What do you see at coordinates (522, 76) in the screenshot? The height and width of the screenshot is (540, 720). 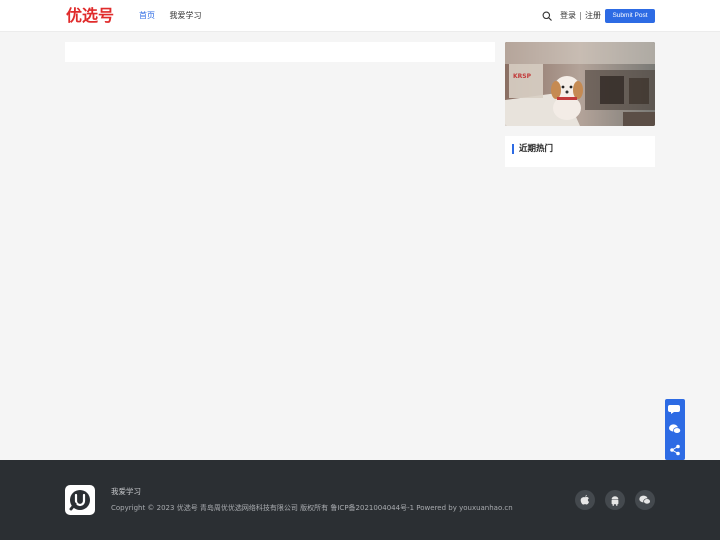 I see `svg-text: KRSP` at bounding box center [522, 76].